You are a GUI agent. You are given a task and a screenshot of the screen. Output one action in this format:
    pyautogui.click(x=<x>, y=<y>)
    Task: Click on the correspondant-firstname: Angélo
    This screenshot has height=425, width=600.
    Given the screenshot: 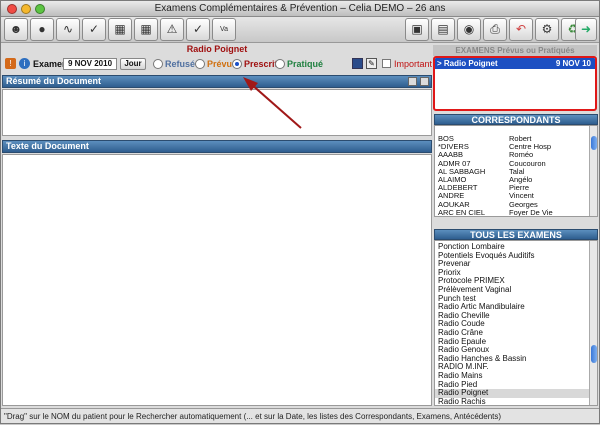 What is the action you would take?
    pyautogui.click(x=548, y=180)
    